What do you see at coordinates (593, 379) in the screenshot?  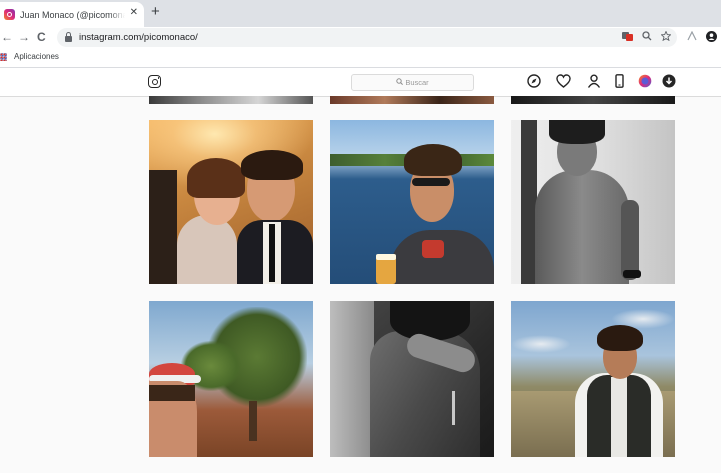 I see `grid-photo-vest-coast` at bounding box center [593, 379].